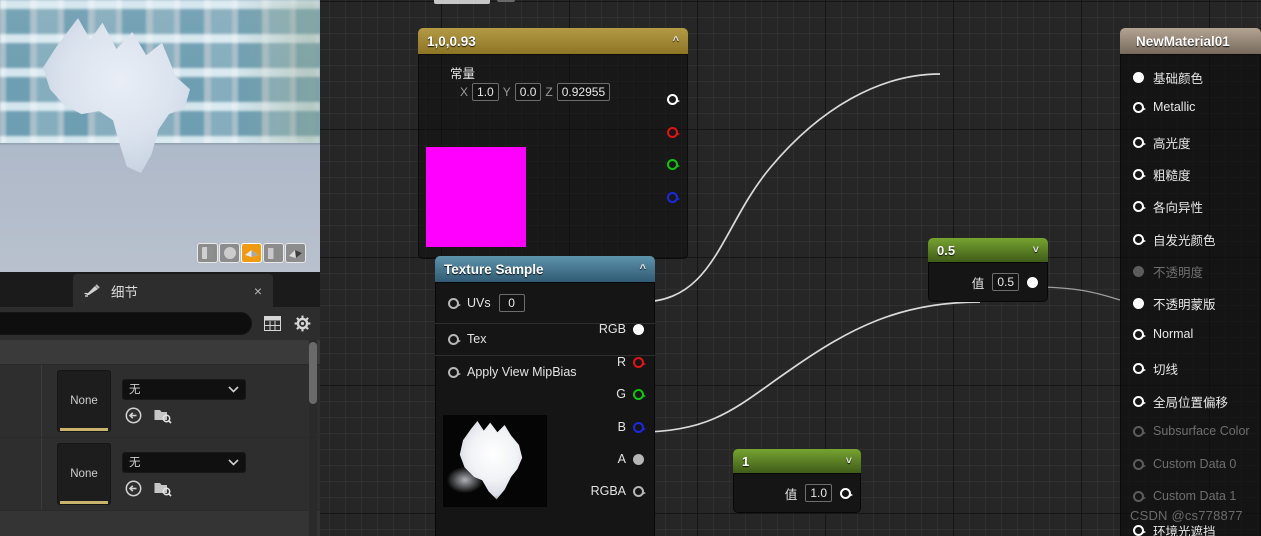 The width and height of the screenshot is (1261, 536). What do you see at coordinates (1005, 282) in the screenshot?
I see `value-field: 0.5` at bounding box center [1005, 282].